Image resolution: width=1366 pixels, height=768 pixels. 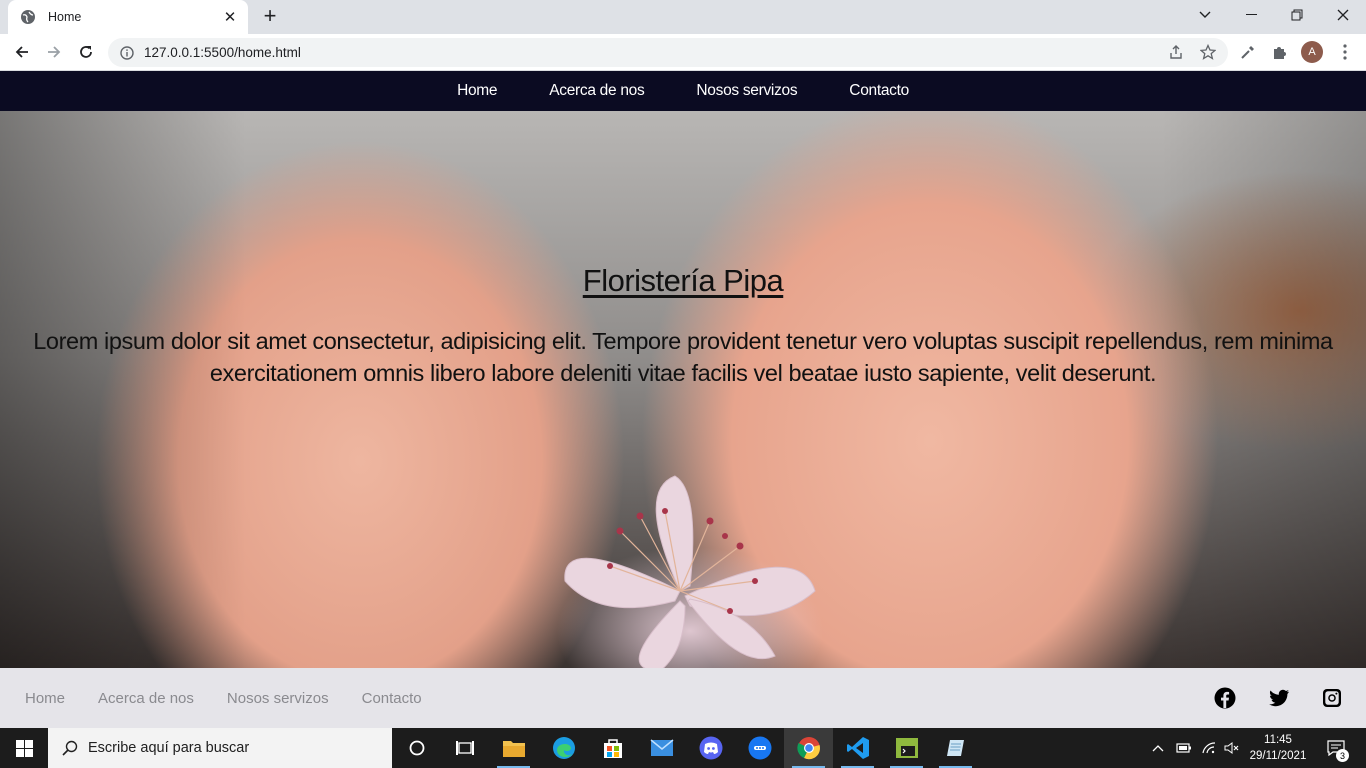 I want to click on browser-tab: Home ✕, so click(x=128, y=17).